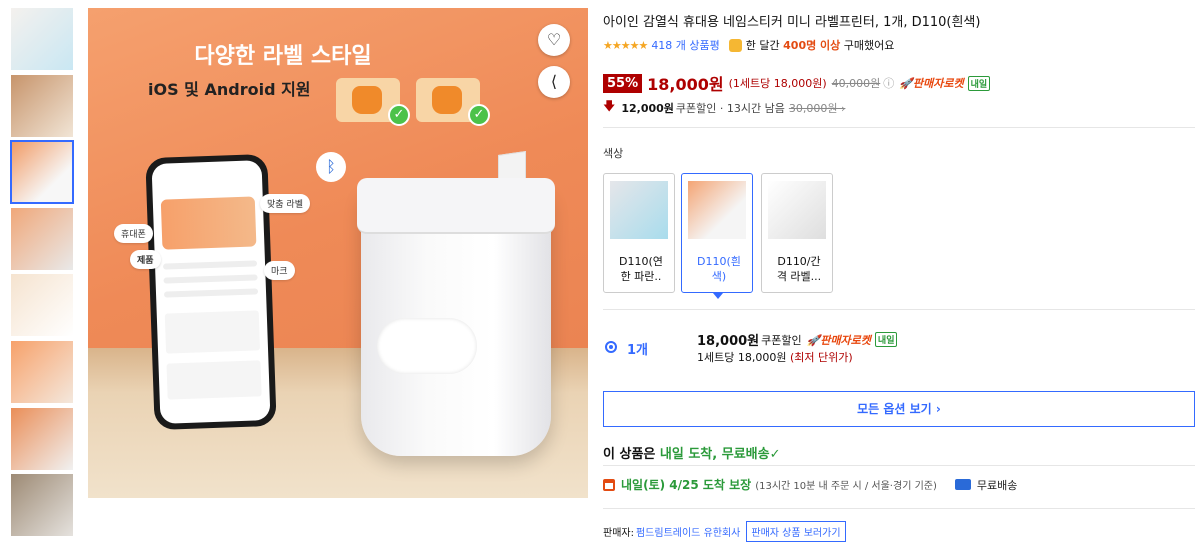 The height and width of the screenshot is (550, 1203). I want to click on apple-icon, so click(367, 100).